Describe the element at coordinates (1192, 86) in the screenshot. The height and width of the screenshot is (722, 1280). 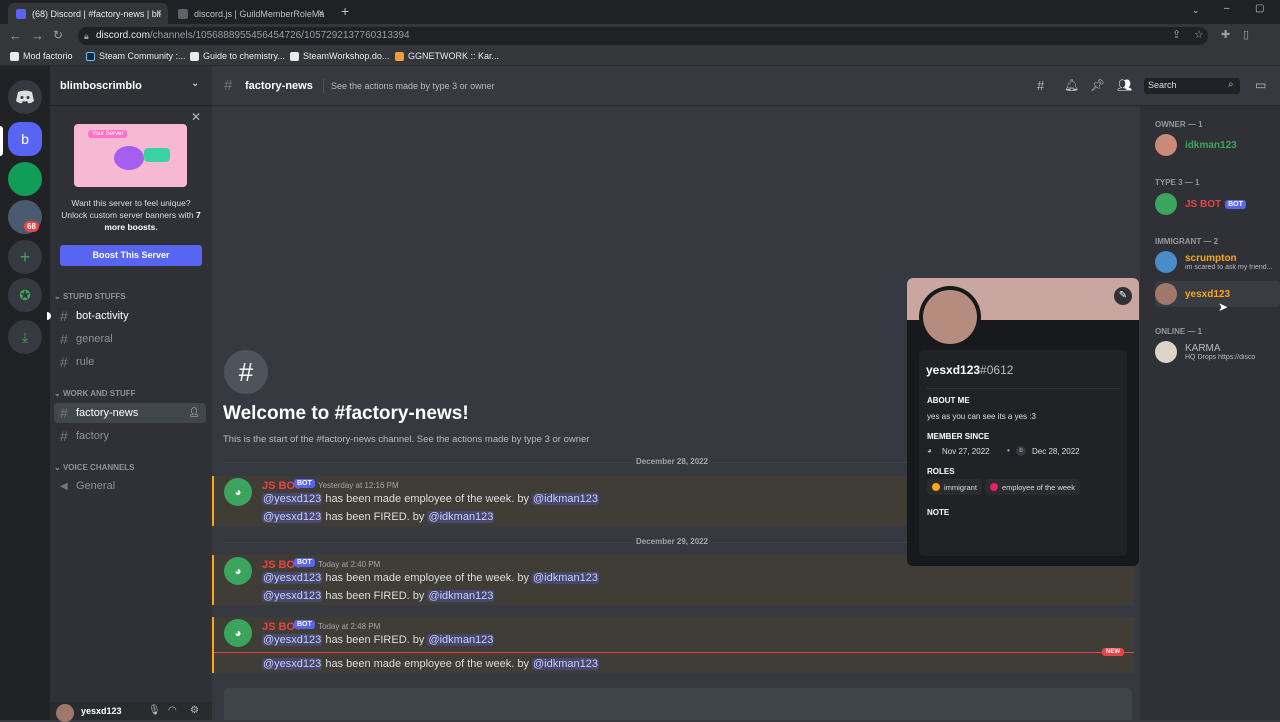
I see `search-input: Search ⌕` at that location.